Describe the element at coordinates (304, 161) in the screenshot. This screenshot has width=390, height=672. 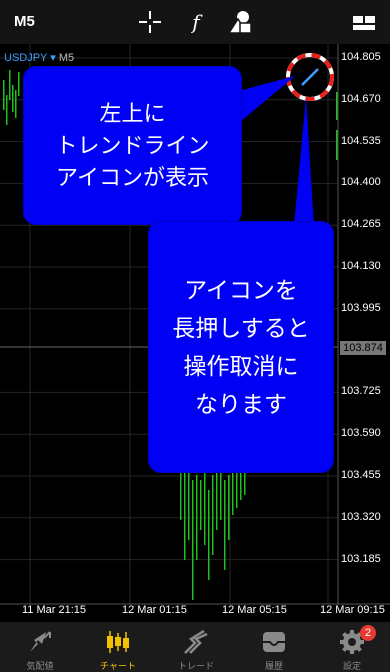
I see `callout-bottom-pointer` at that location.